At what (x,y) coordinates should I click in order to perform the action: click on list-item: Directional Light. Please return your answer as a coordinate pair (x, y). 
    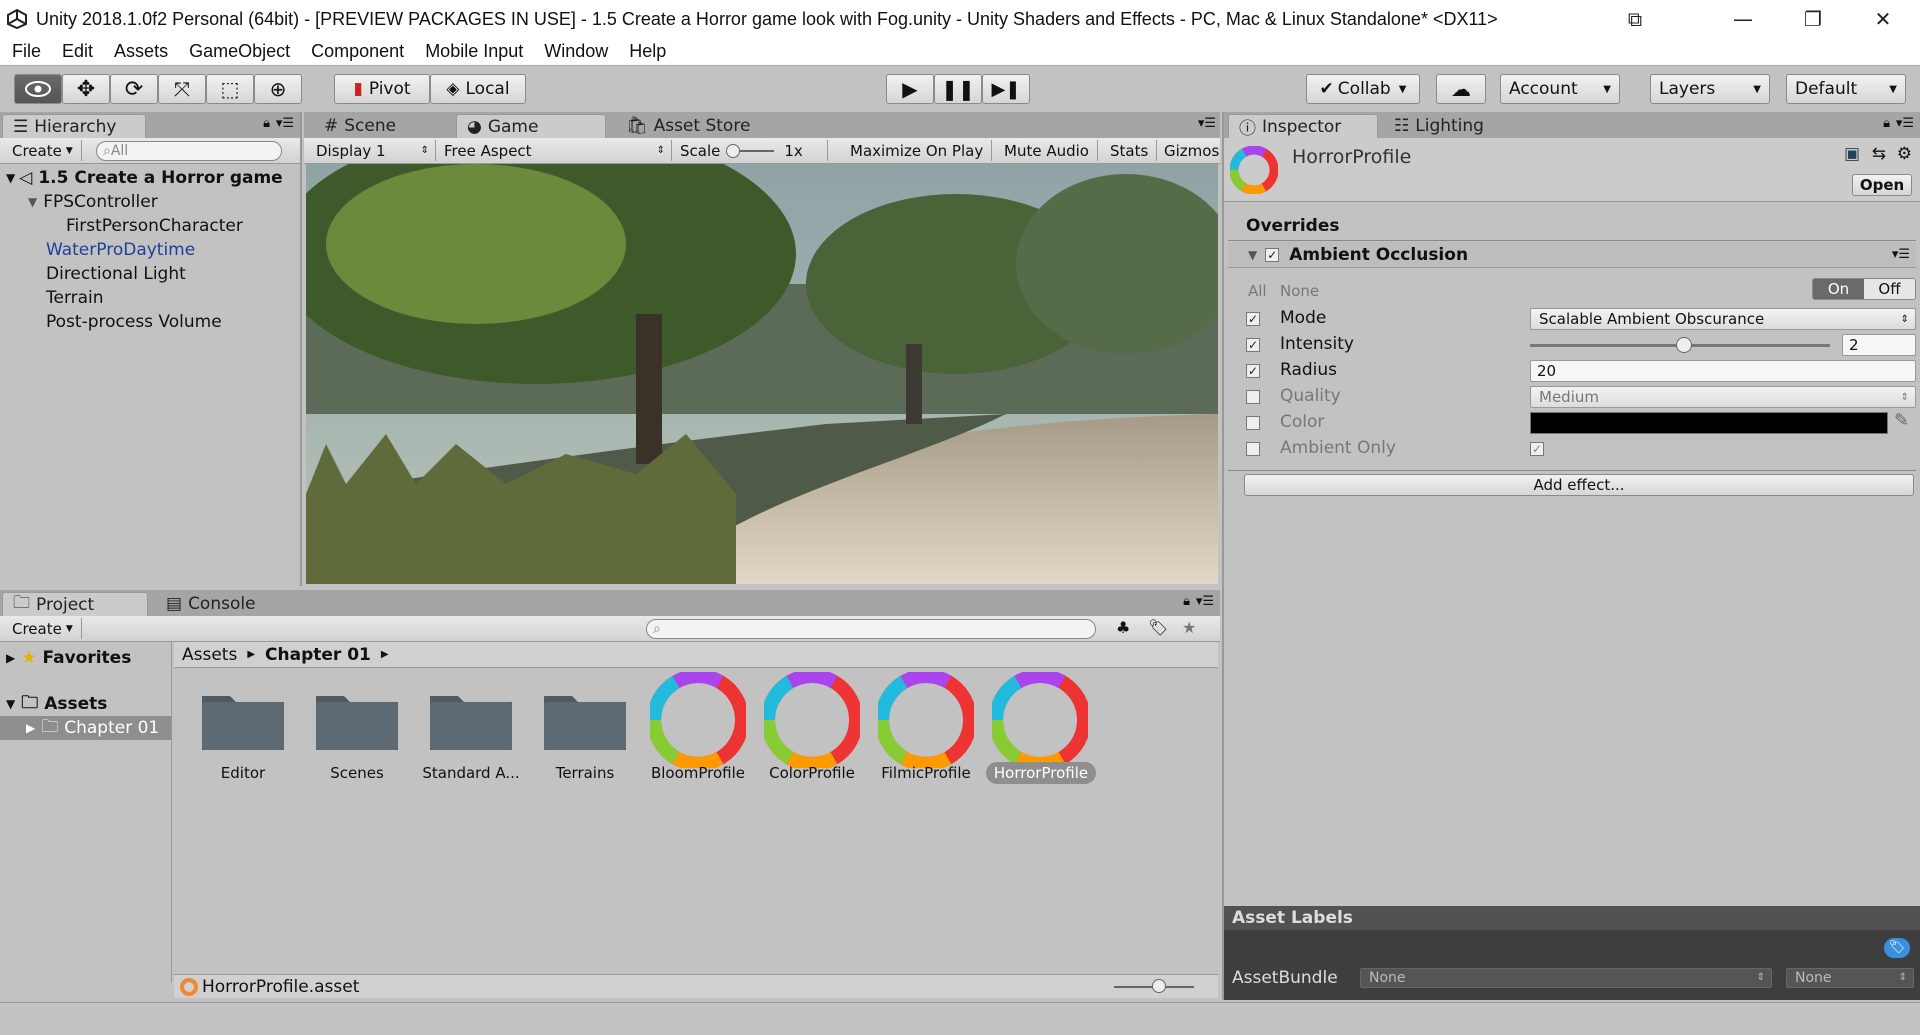
    Looking at the image, I should click on (150, 274).